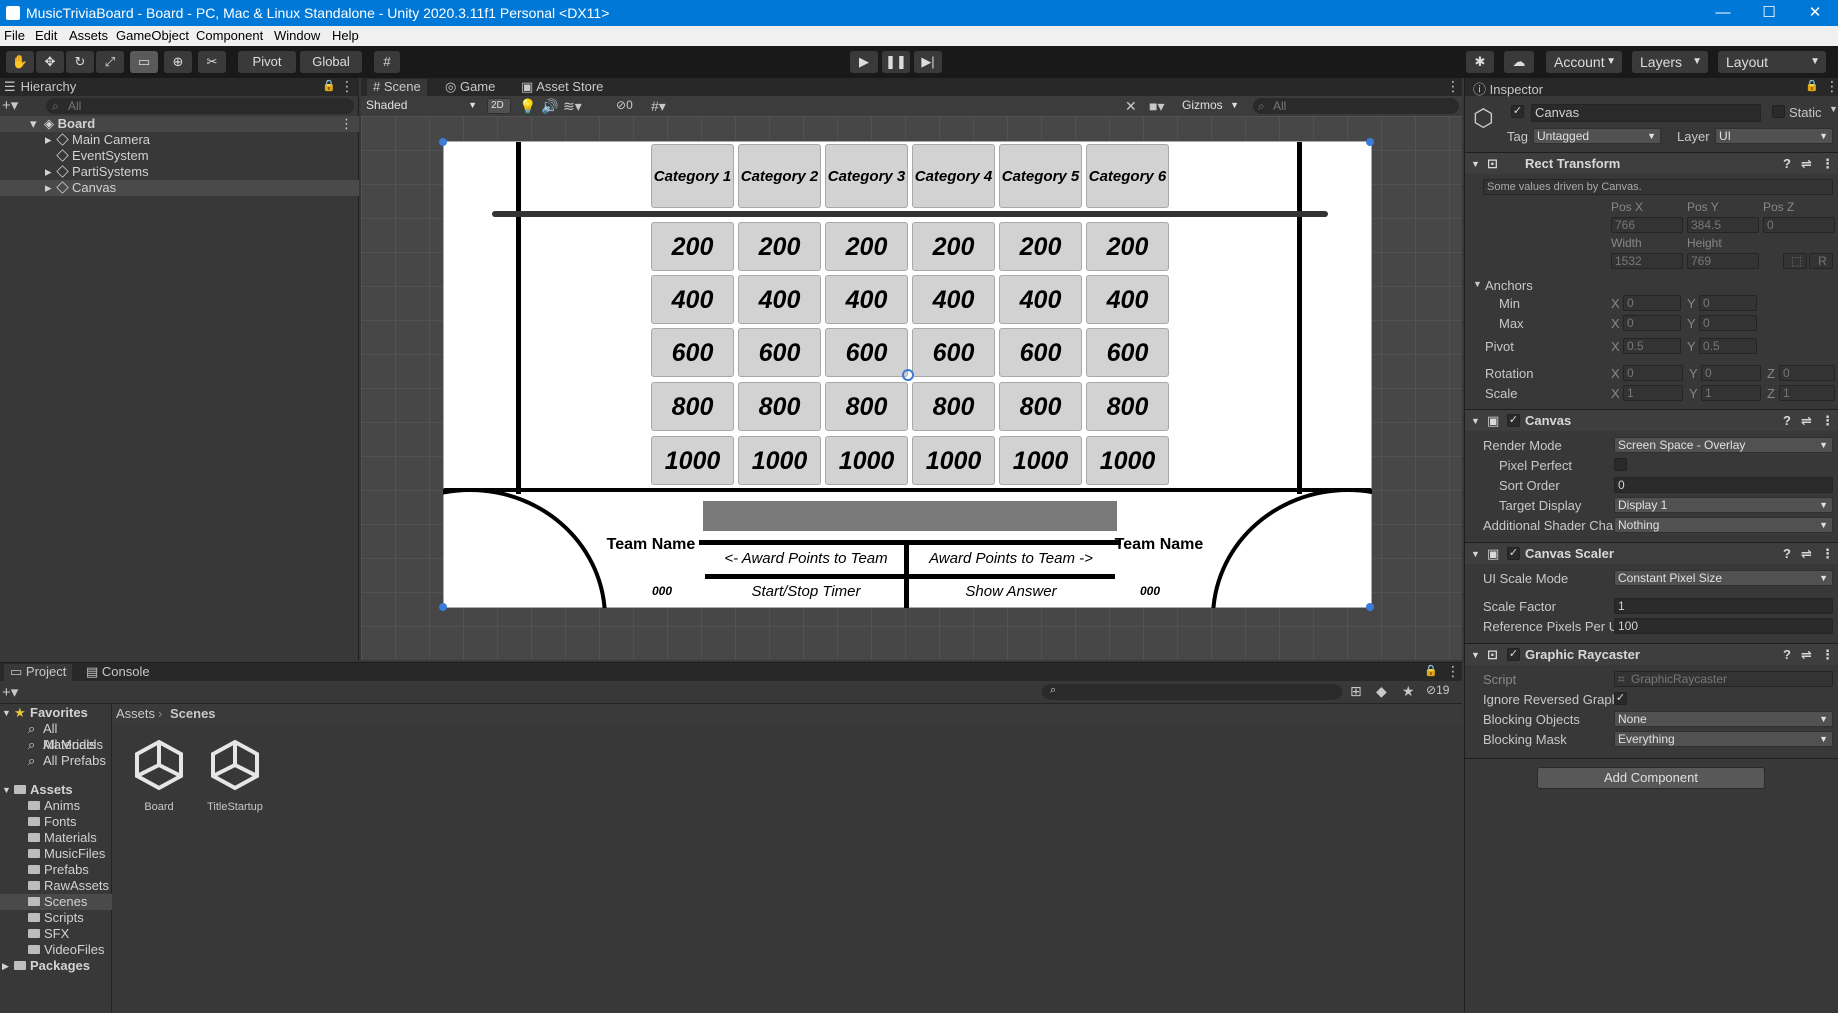  I want to click on tab-game: ◎ Game, so click(470, 87).